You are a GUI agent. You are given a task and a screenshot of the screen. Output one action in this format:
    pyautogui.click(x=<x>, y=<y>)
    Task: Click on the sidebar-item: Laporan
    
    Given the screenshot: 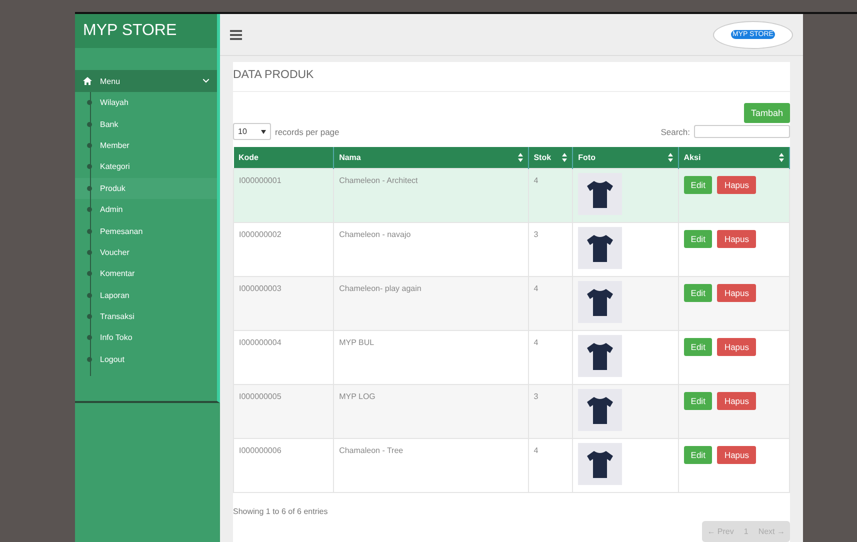 What is the action you would take?
    pyautogui.click(x=146, y=295)
    